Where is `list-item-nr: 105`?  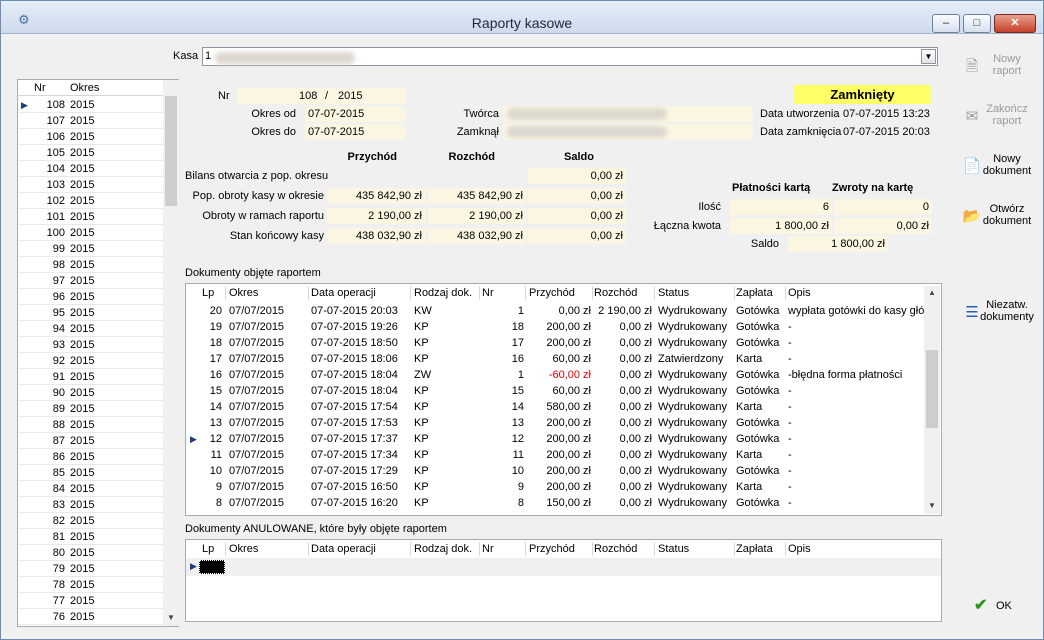
list-item-nr: 105 is located at coordinates (55, 153).